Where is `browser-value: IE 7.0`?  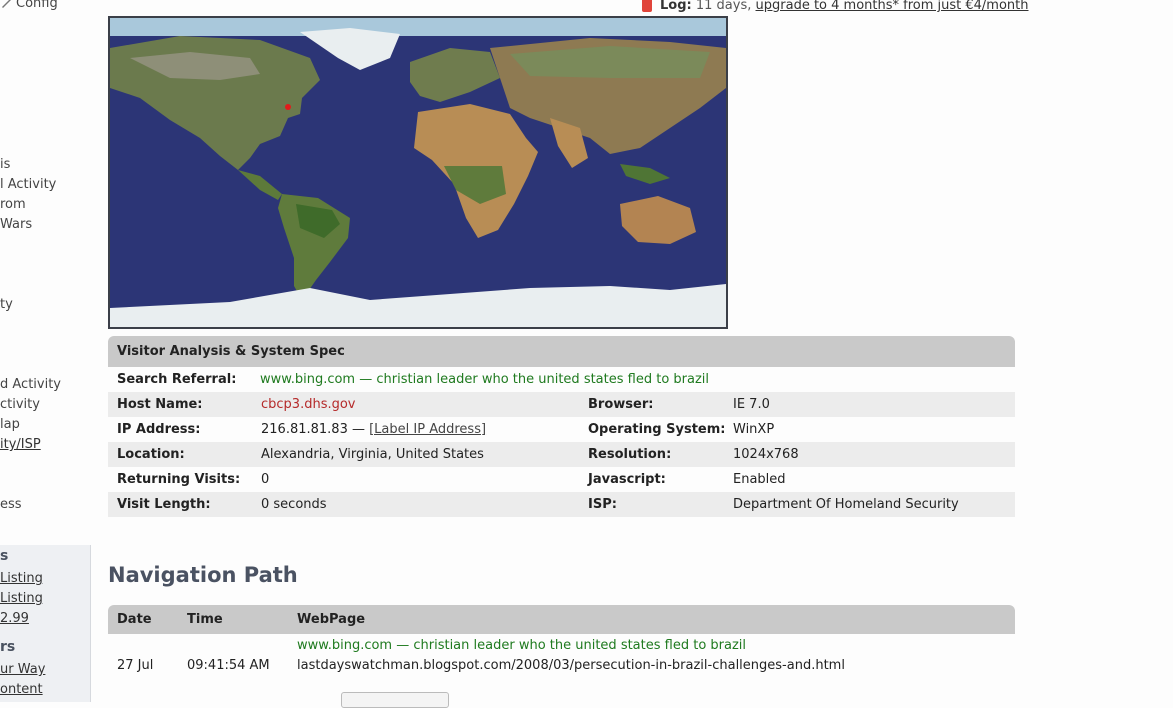 browser-value: IE 7.0 is located at coordinates (751, 404).